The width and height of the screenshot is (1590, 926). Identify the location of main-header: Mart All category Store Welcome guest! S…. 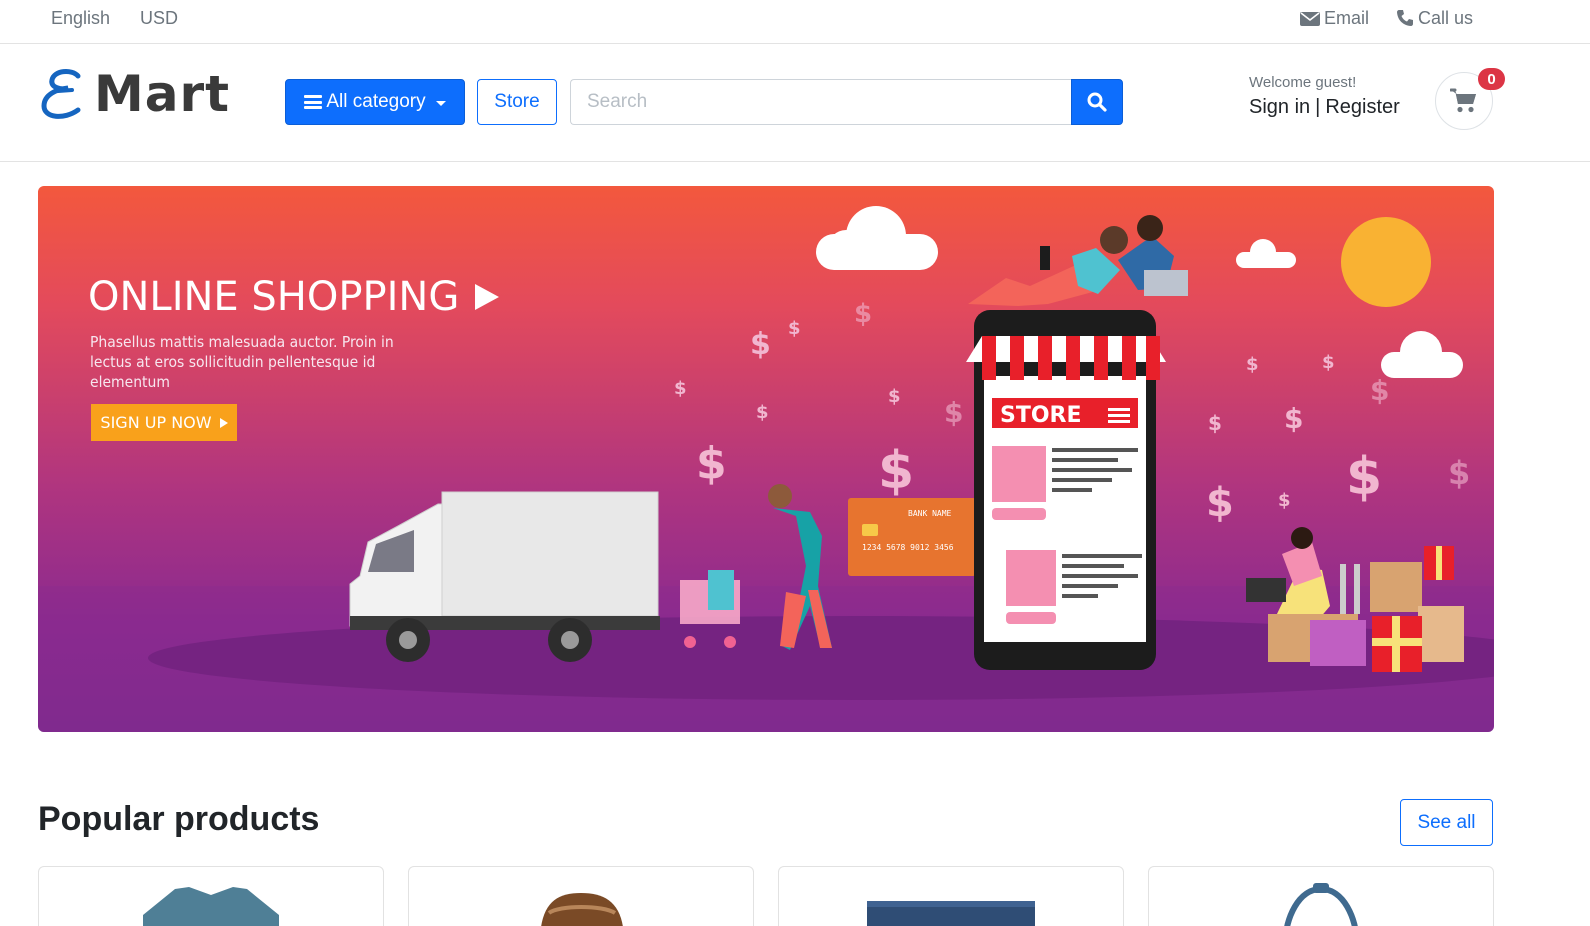
(795, 103).